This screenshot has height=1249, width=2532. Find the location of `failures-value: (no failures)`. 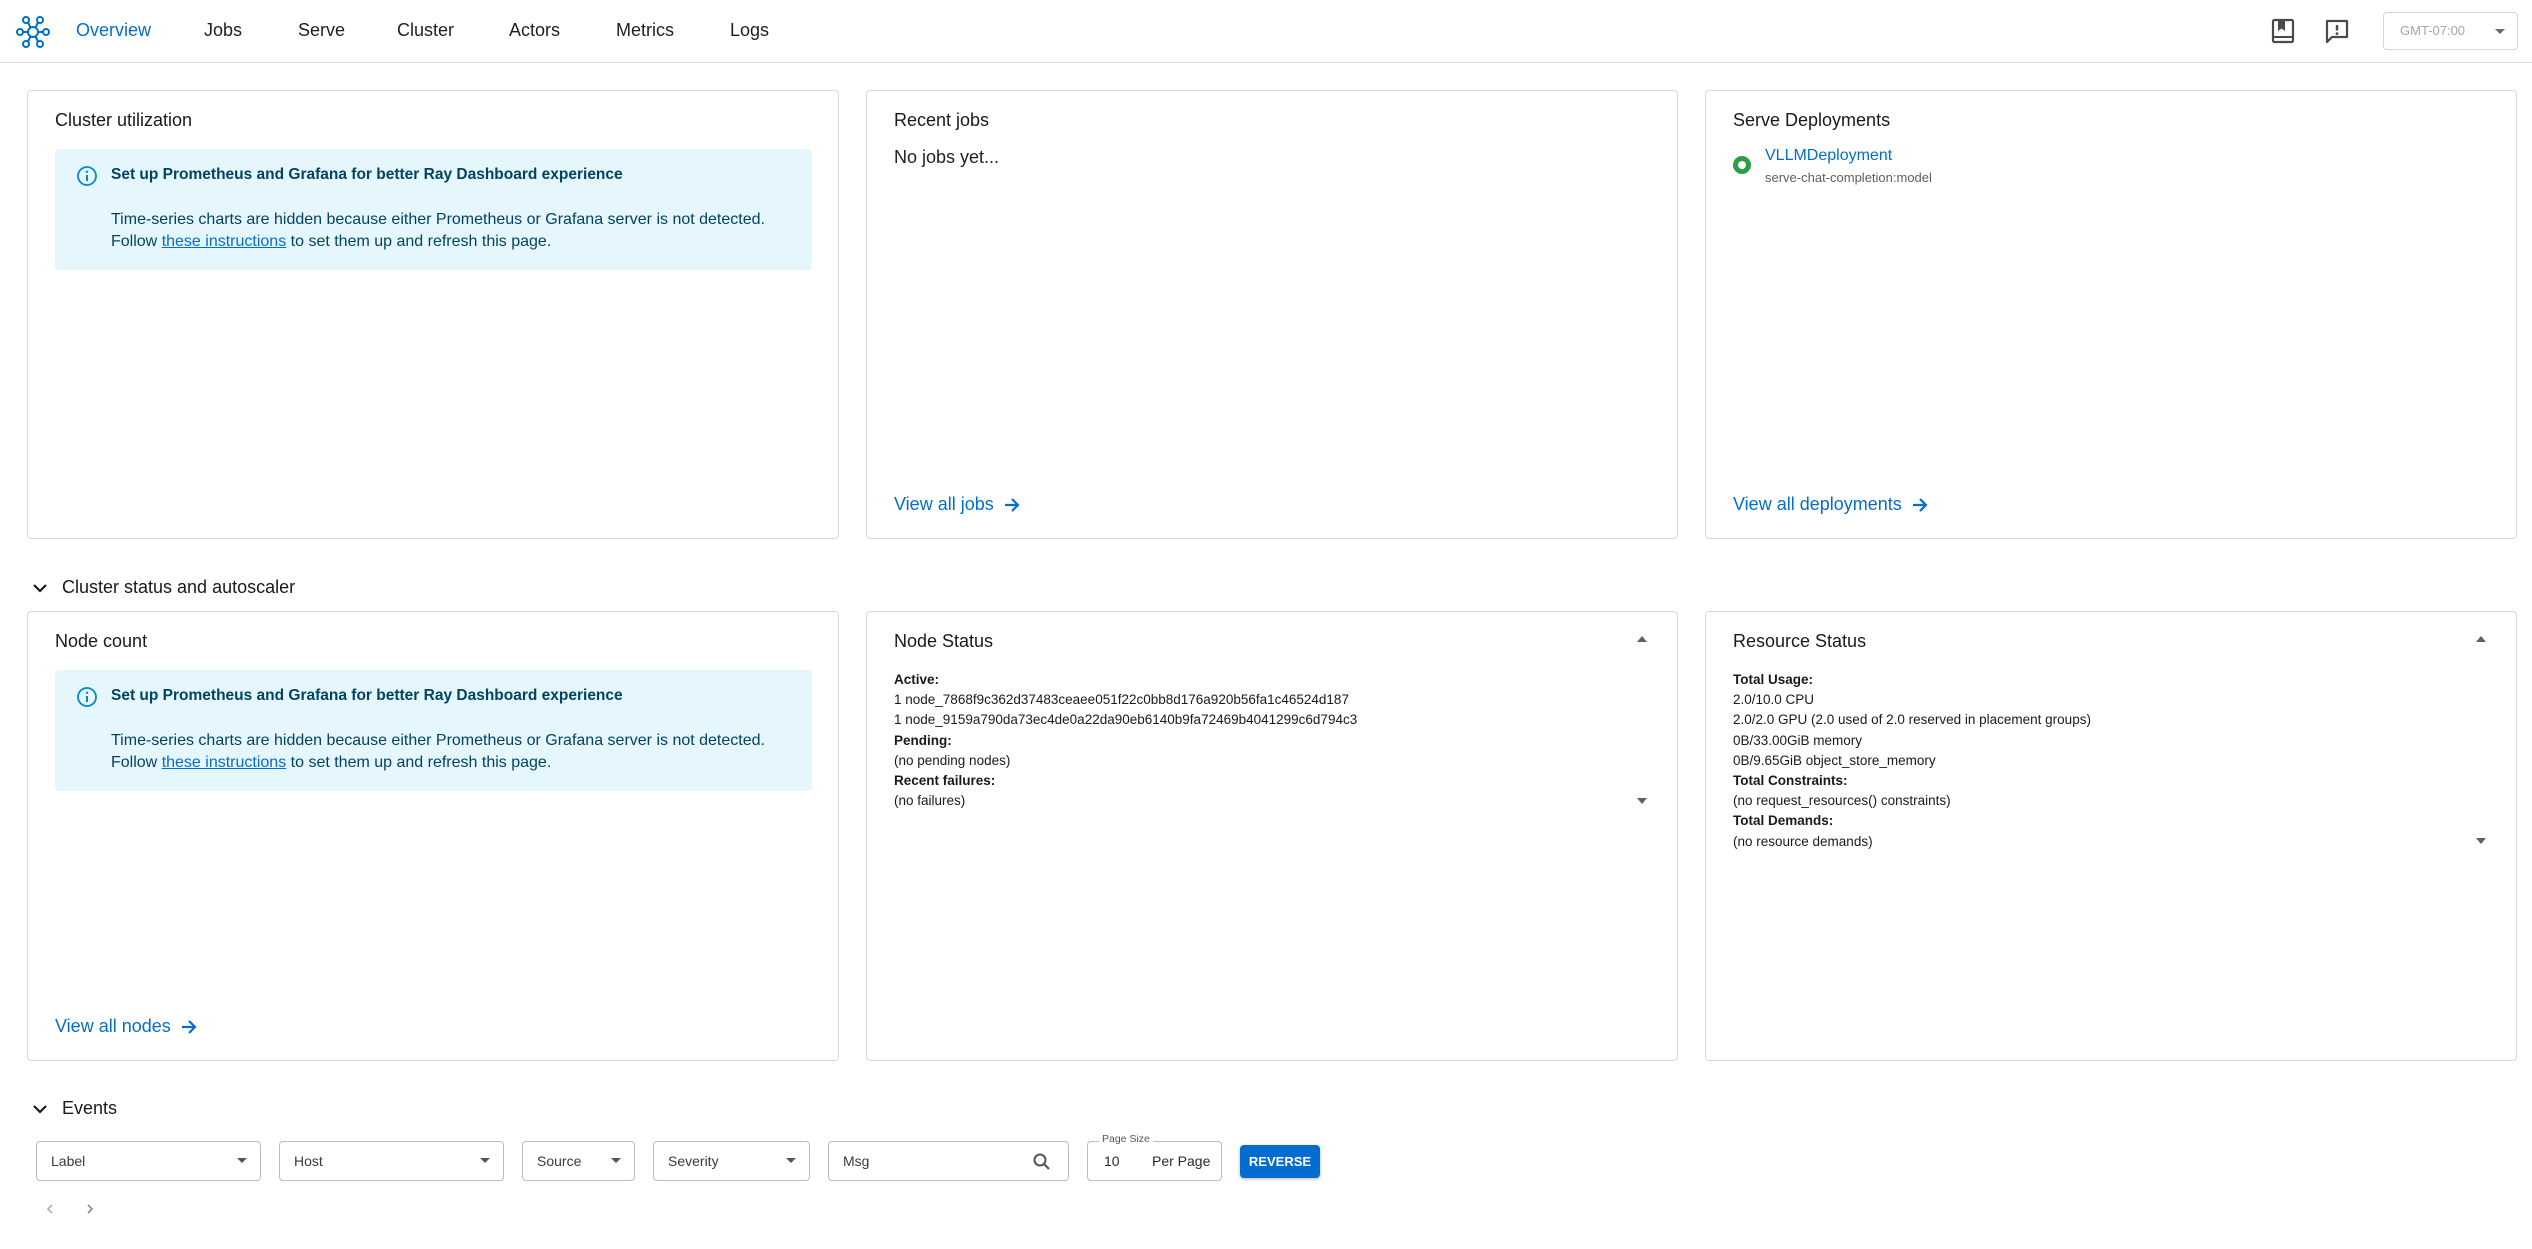

failures-value: (no failures) is located at coordinates (930, 801).